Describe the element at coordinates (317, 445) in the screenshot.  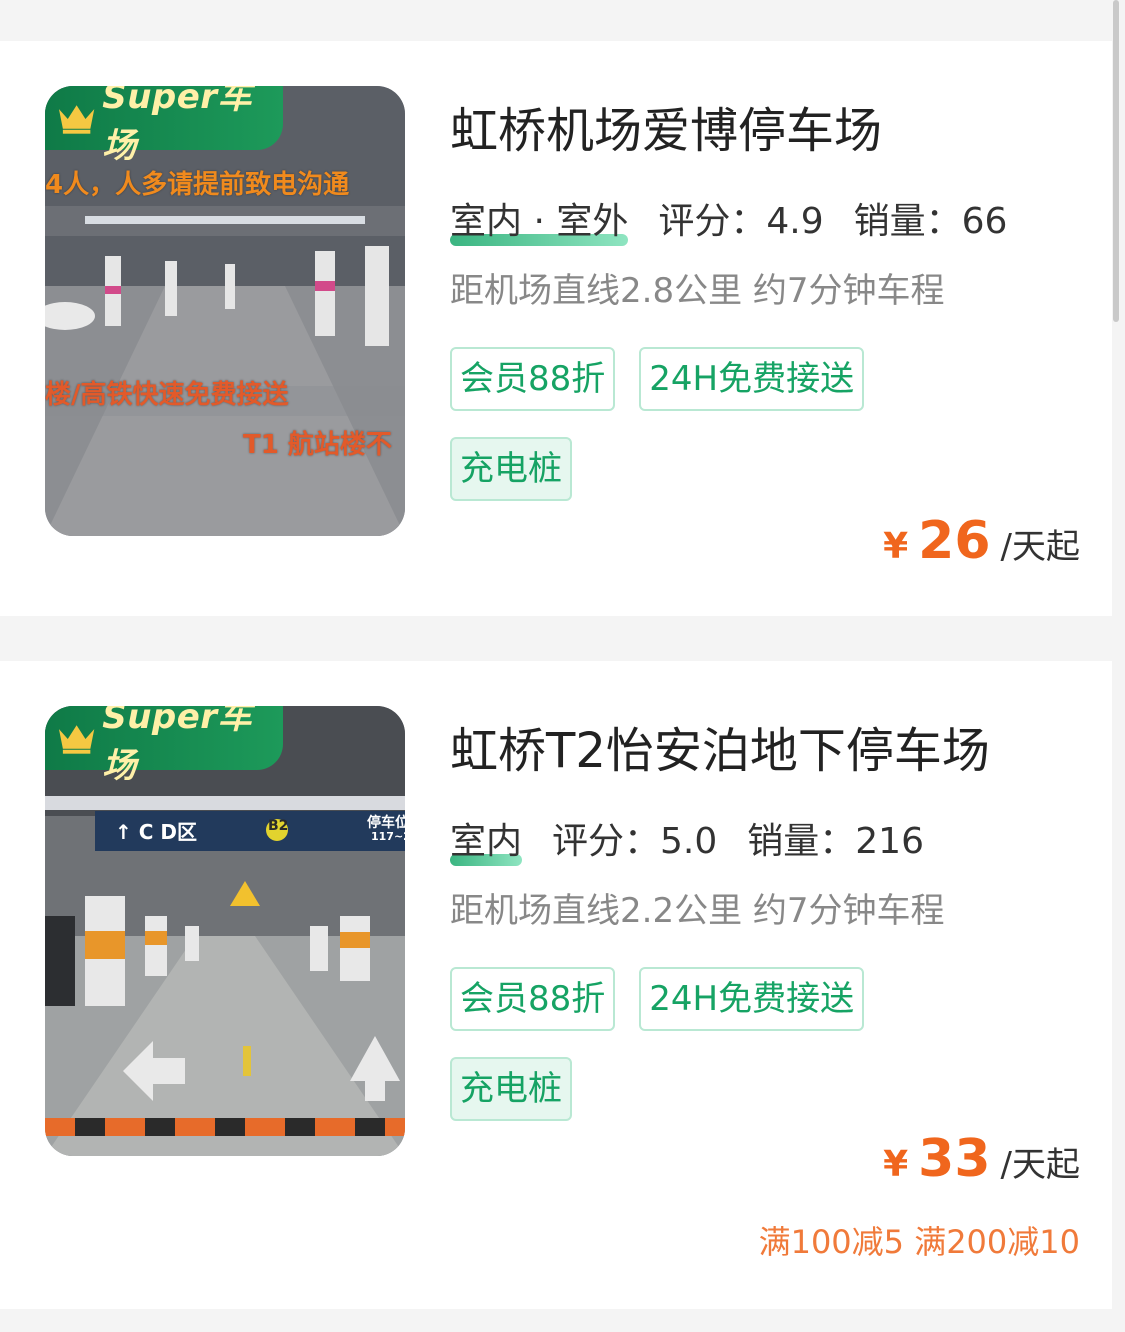
I see `image-caption: T1 航站楼不` at that location.